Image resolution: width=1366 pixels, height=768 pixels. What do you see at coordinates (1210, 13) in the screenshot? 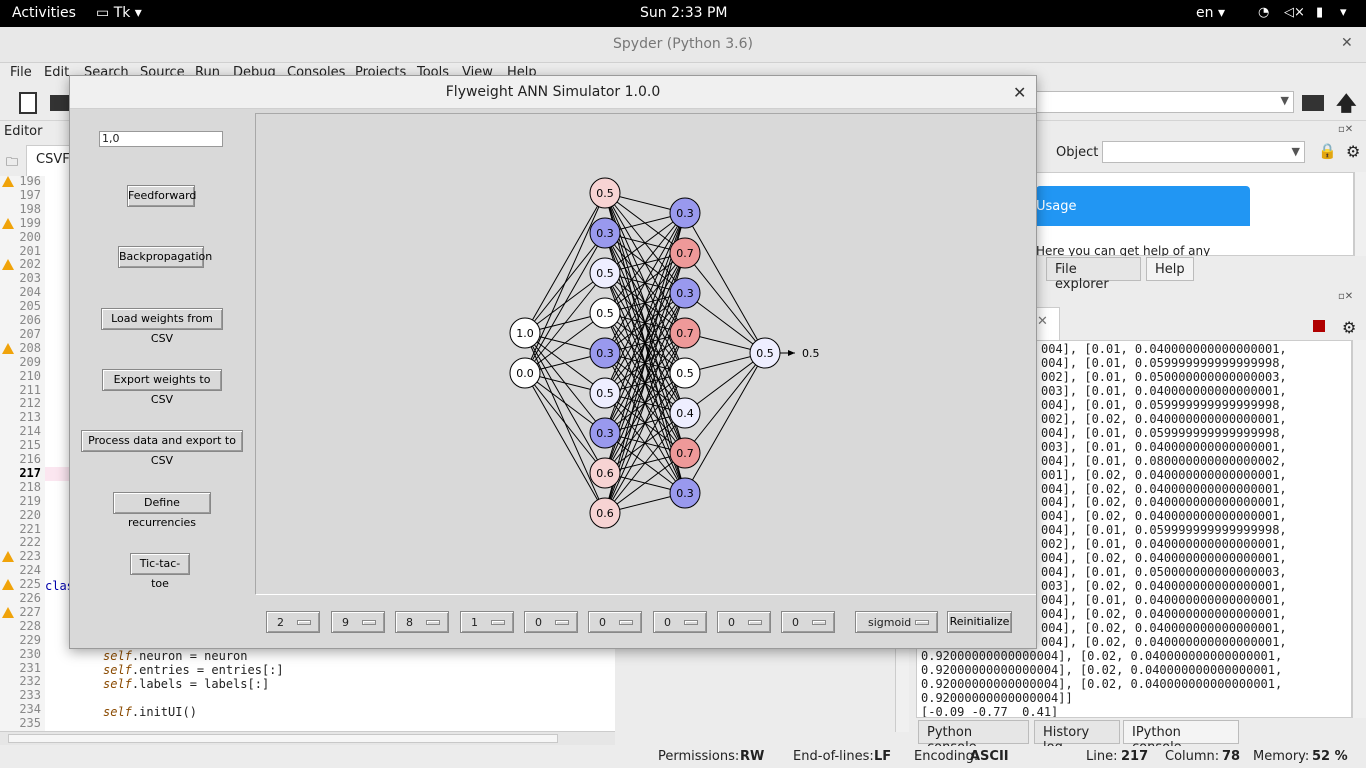
I see `language-indicator: en ▾` at bounding box center [1210, 13].